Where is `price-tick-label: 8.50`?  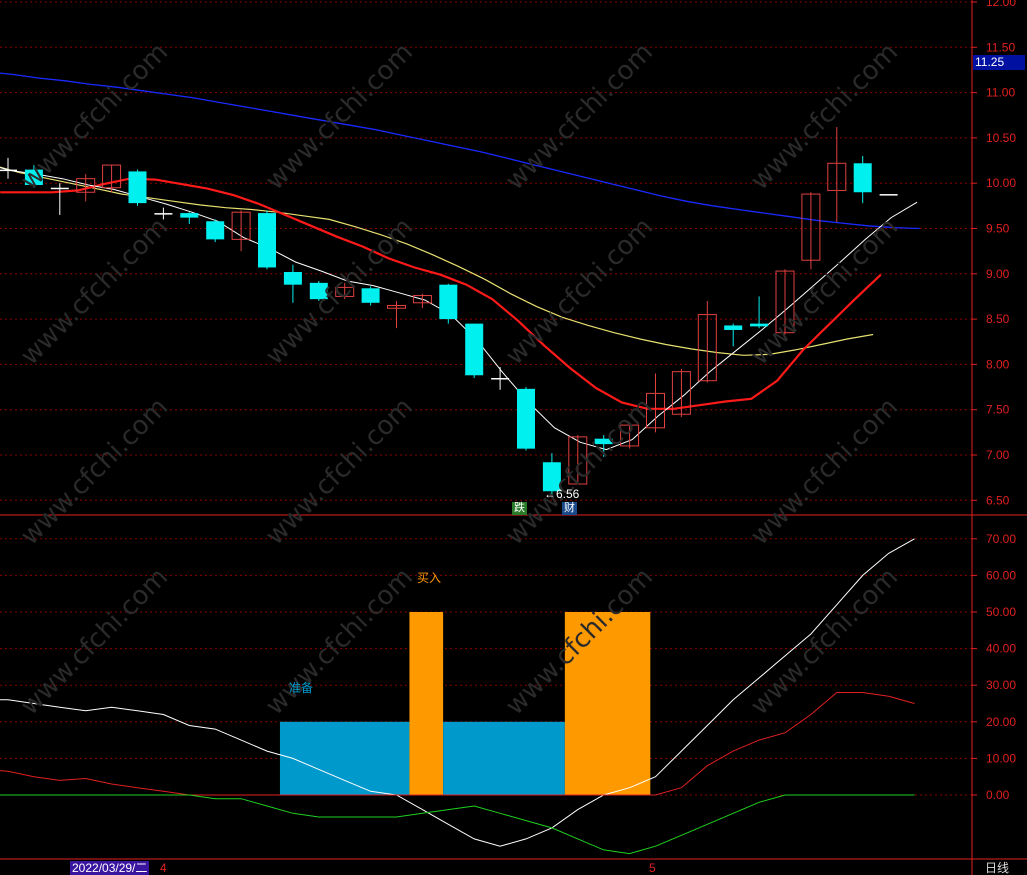 price-tick-label: 8.50 is located at coordinates (998, 319).